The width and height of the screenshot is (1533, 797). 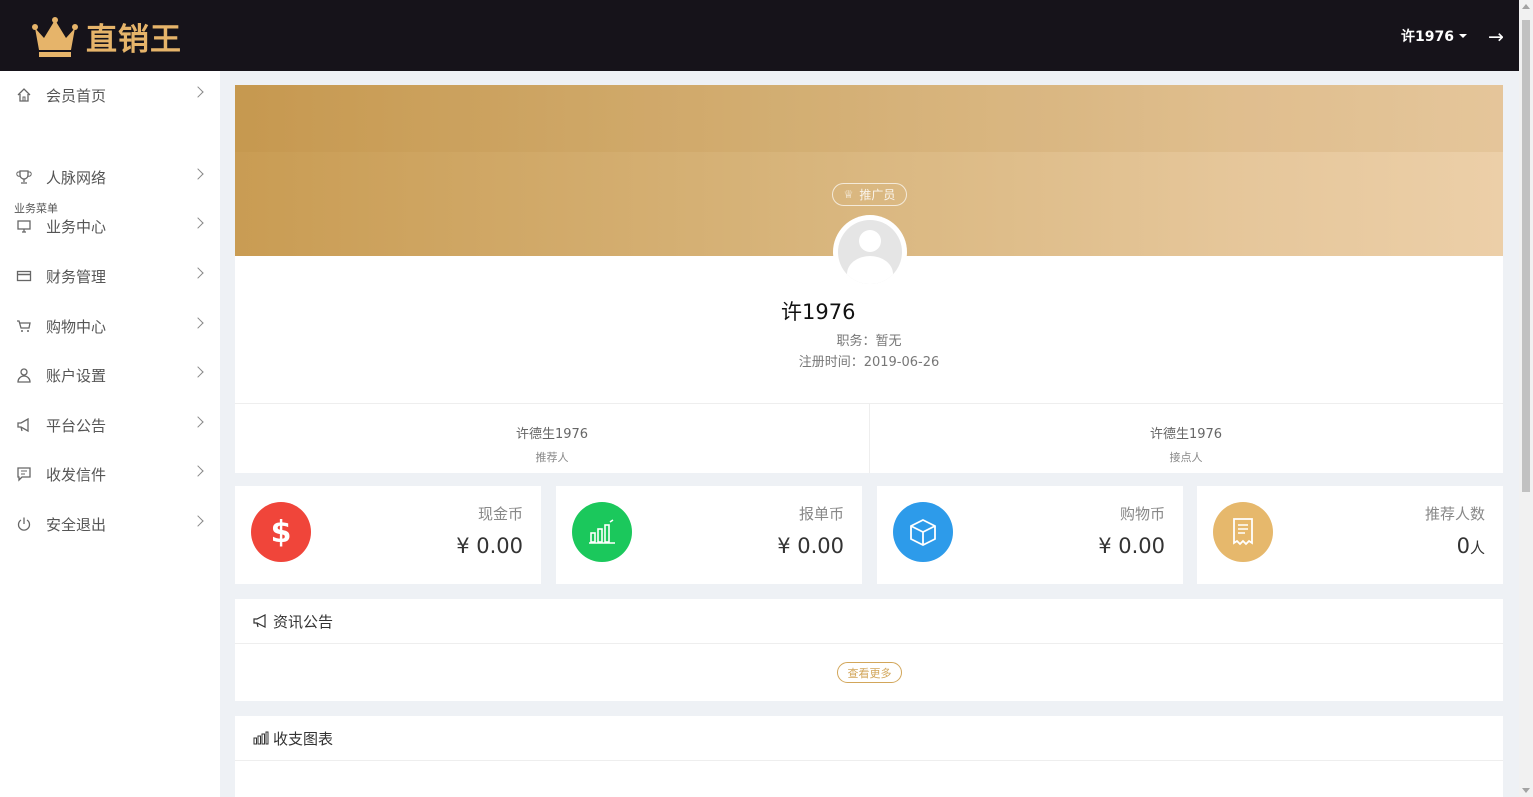 I want to click on scroll-thumb, so click(x=1526, y=256).